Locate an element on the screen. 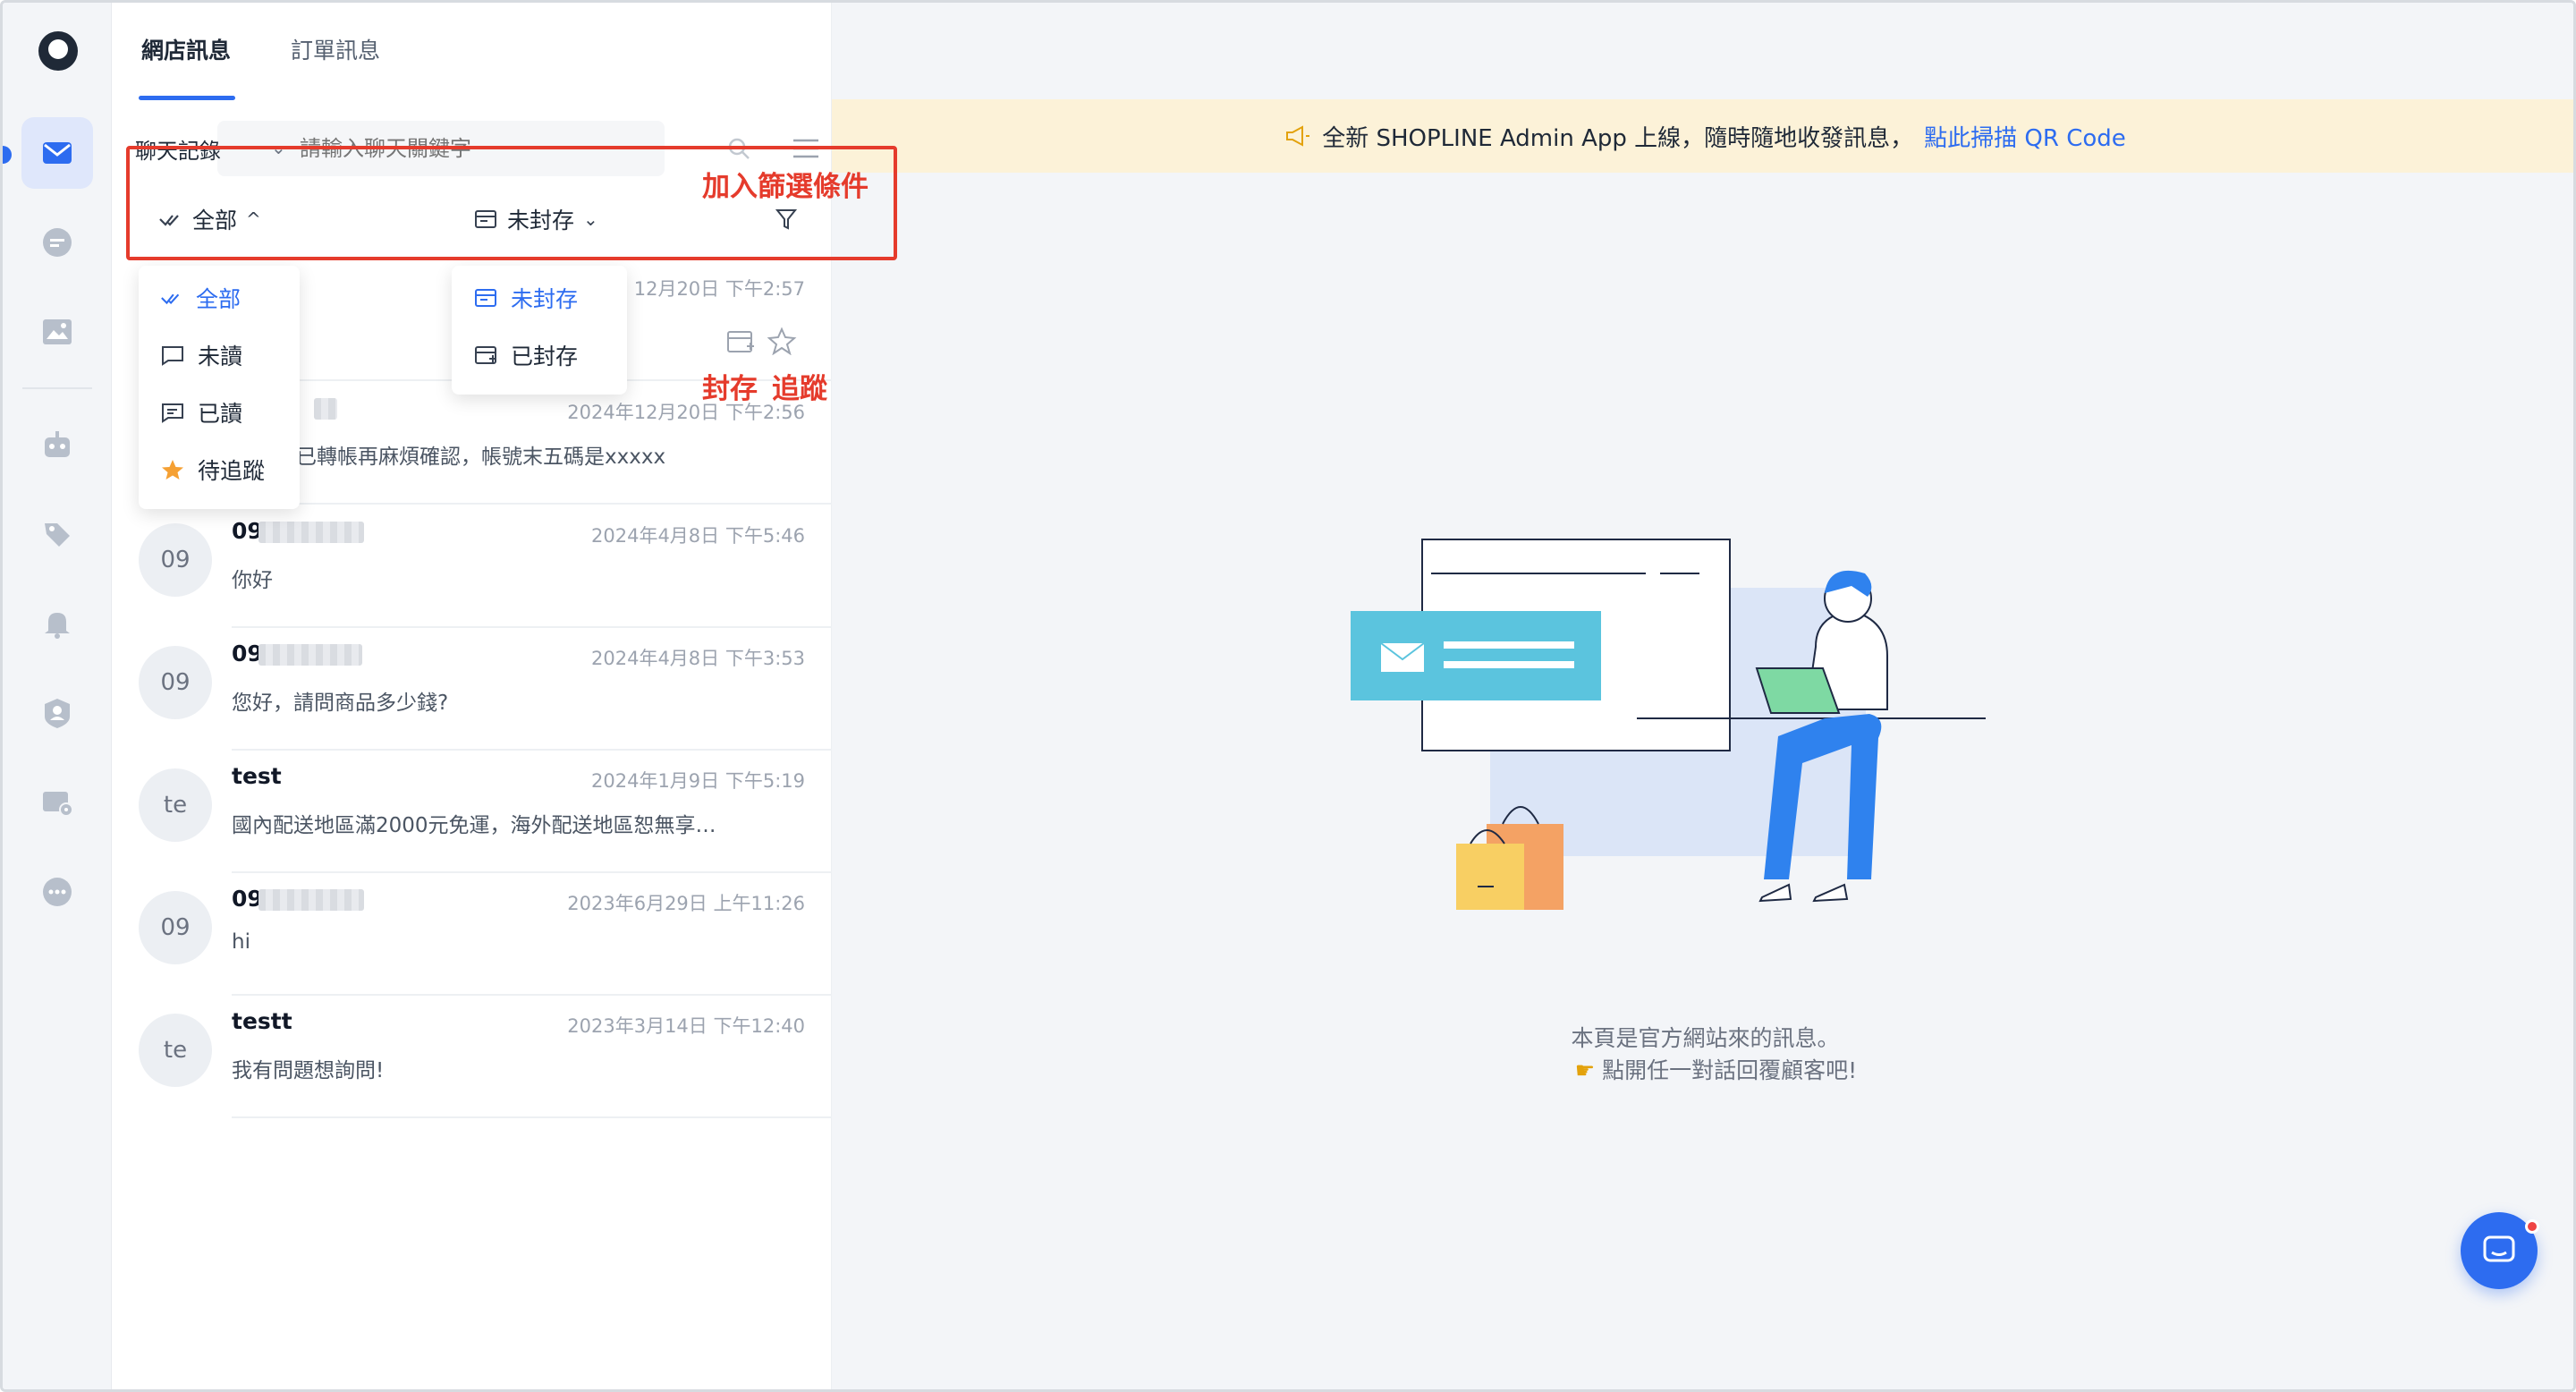 The width and height of the screenshot is (2576, 1392). annotation-follow-note: 追蹤 is located at coordinates (799, 389).